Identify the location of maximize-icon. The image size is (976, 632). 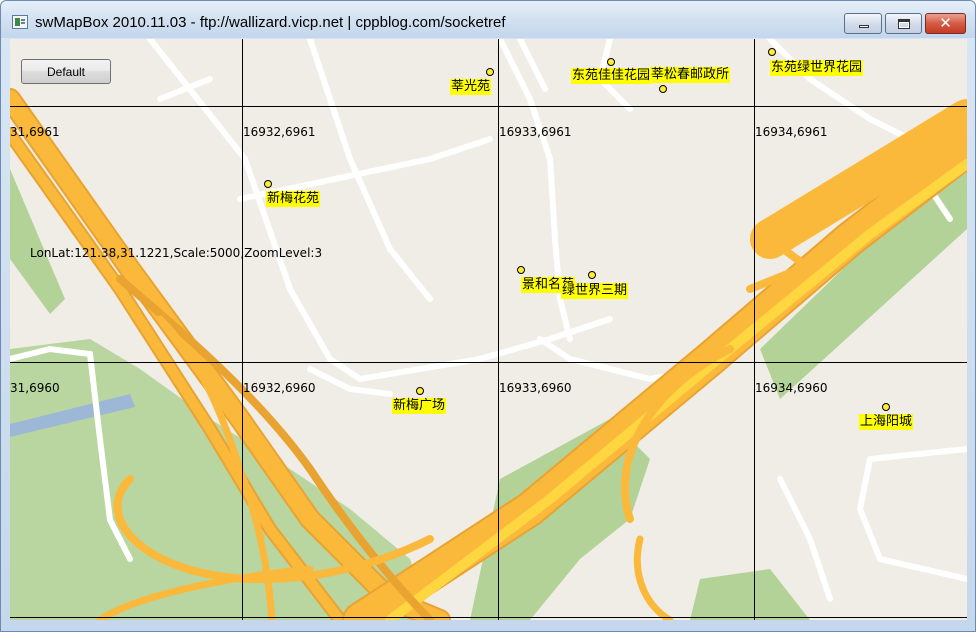
(904, 24).